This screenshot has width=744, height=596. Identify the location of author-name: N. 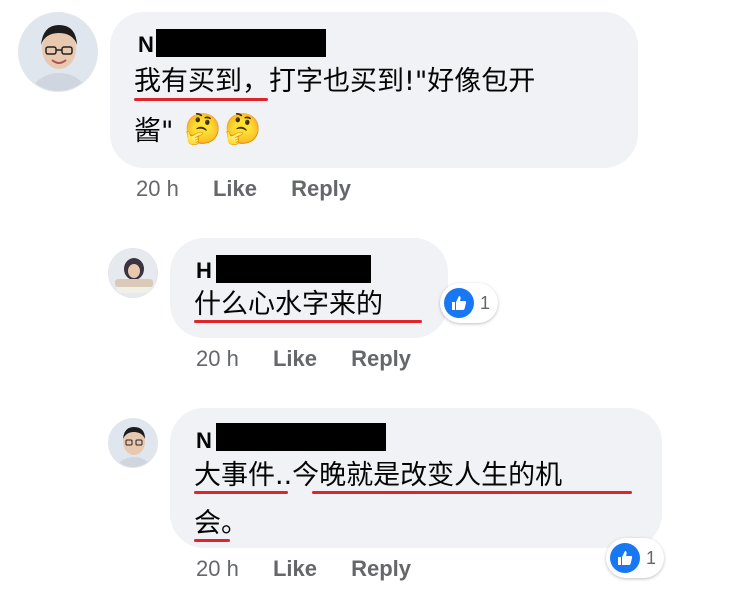
(146, 45).